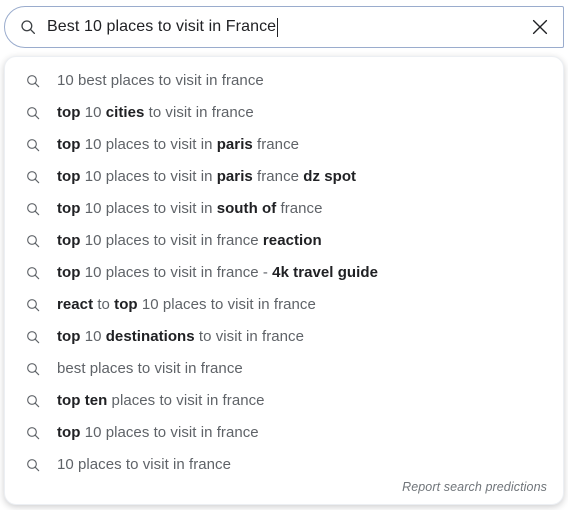 Image resolution: width=568 pixels, height=510 pixels. What do you see at coordinates (284, 81) in the screenshot?
I see `suggestion-row: 10 best places to visit in france` at bounding box center [284, 81].